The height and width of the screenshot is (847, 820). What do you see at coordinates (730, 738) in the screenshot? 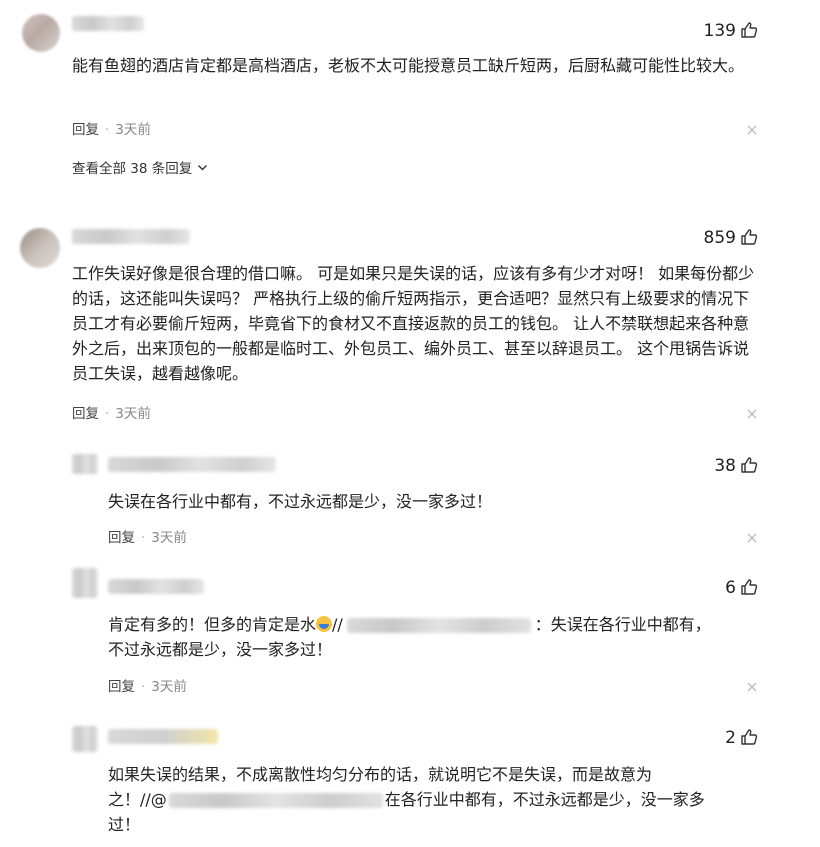
I see `like-count: 2` at bounding box center [730, 738].